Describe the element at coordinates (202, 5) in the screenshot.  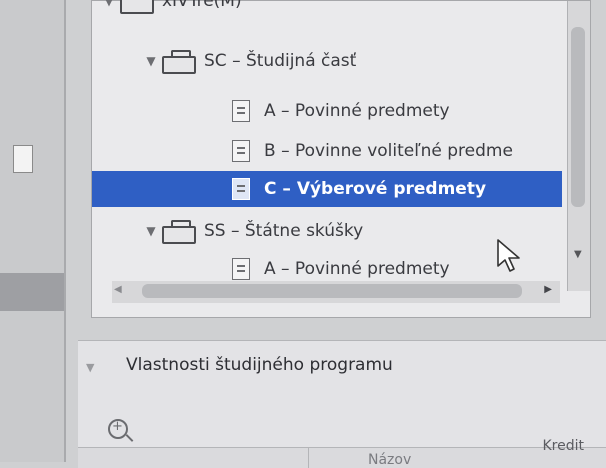
I see `tree-item-label: xIVTre(M)` at that location.